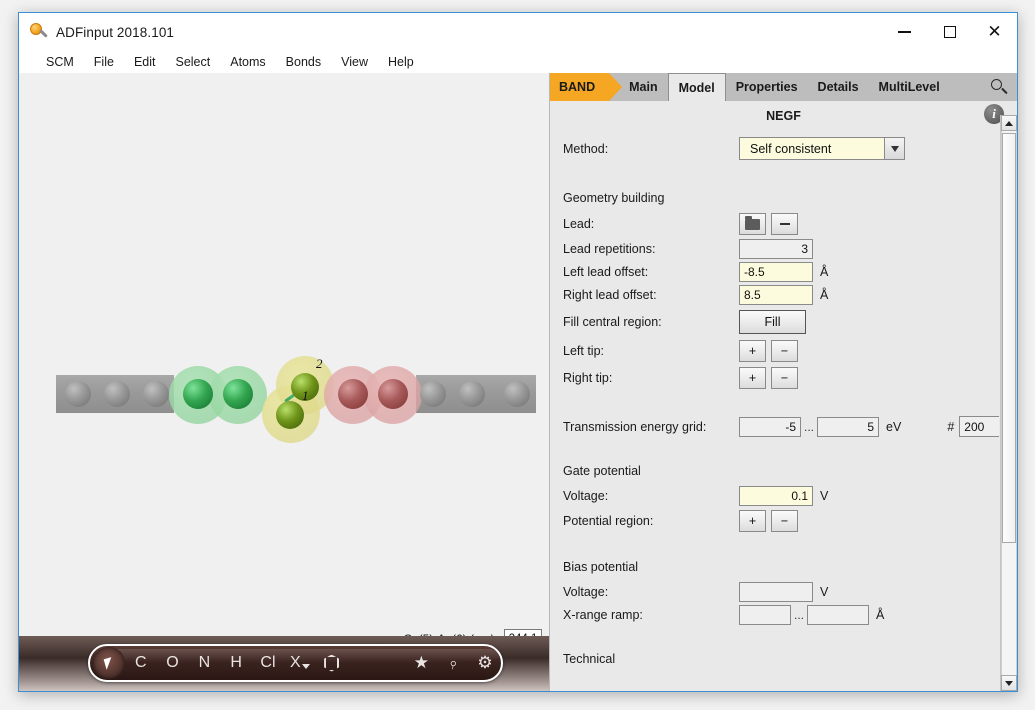 The height and width of the screenshot is (710, 1035). What do you see at coordinates (776, 295) in the screenshot?
I see `right-lead-offset-input: 8.5` at bounding box center [776, 295].